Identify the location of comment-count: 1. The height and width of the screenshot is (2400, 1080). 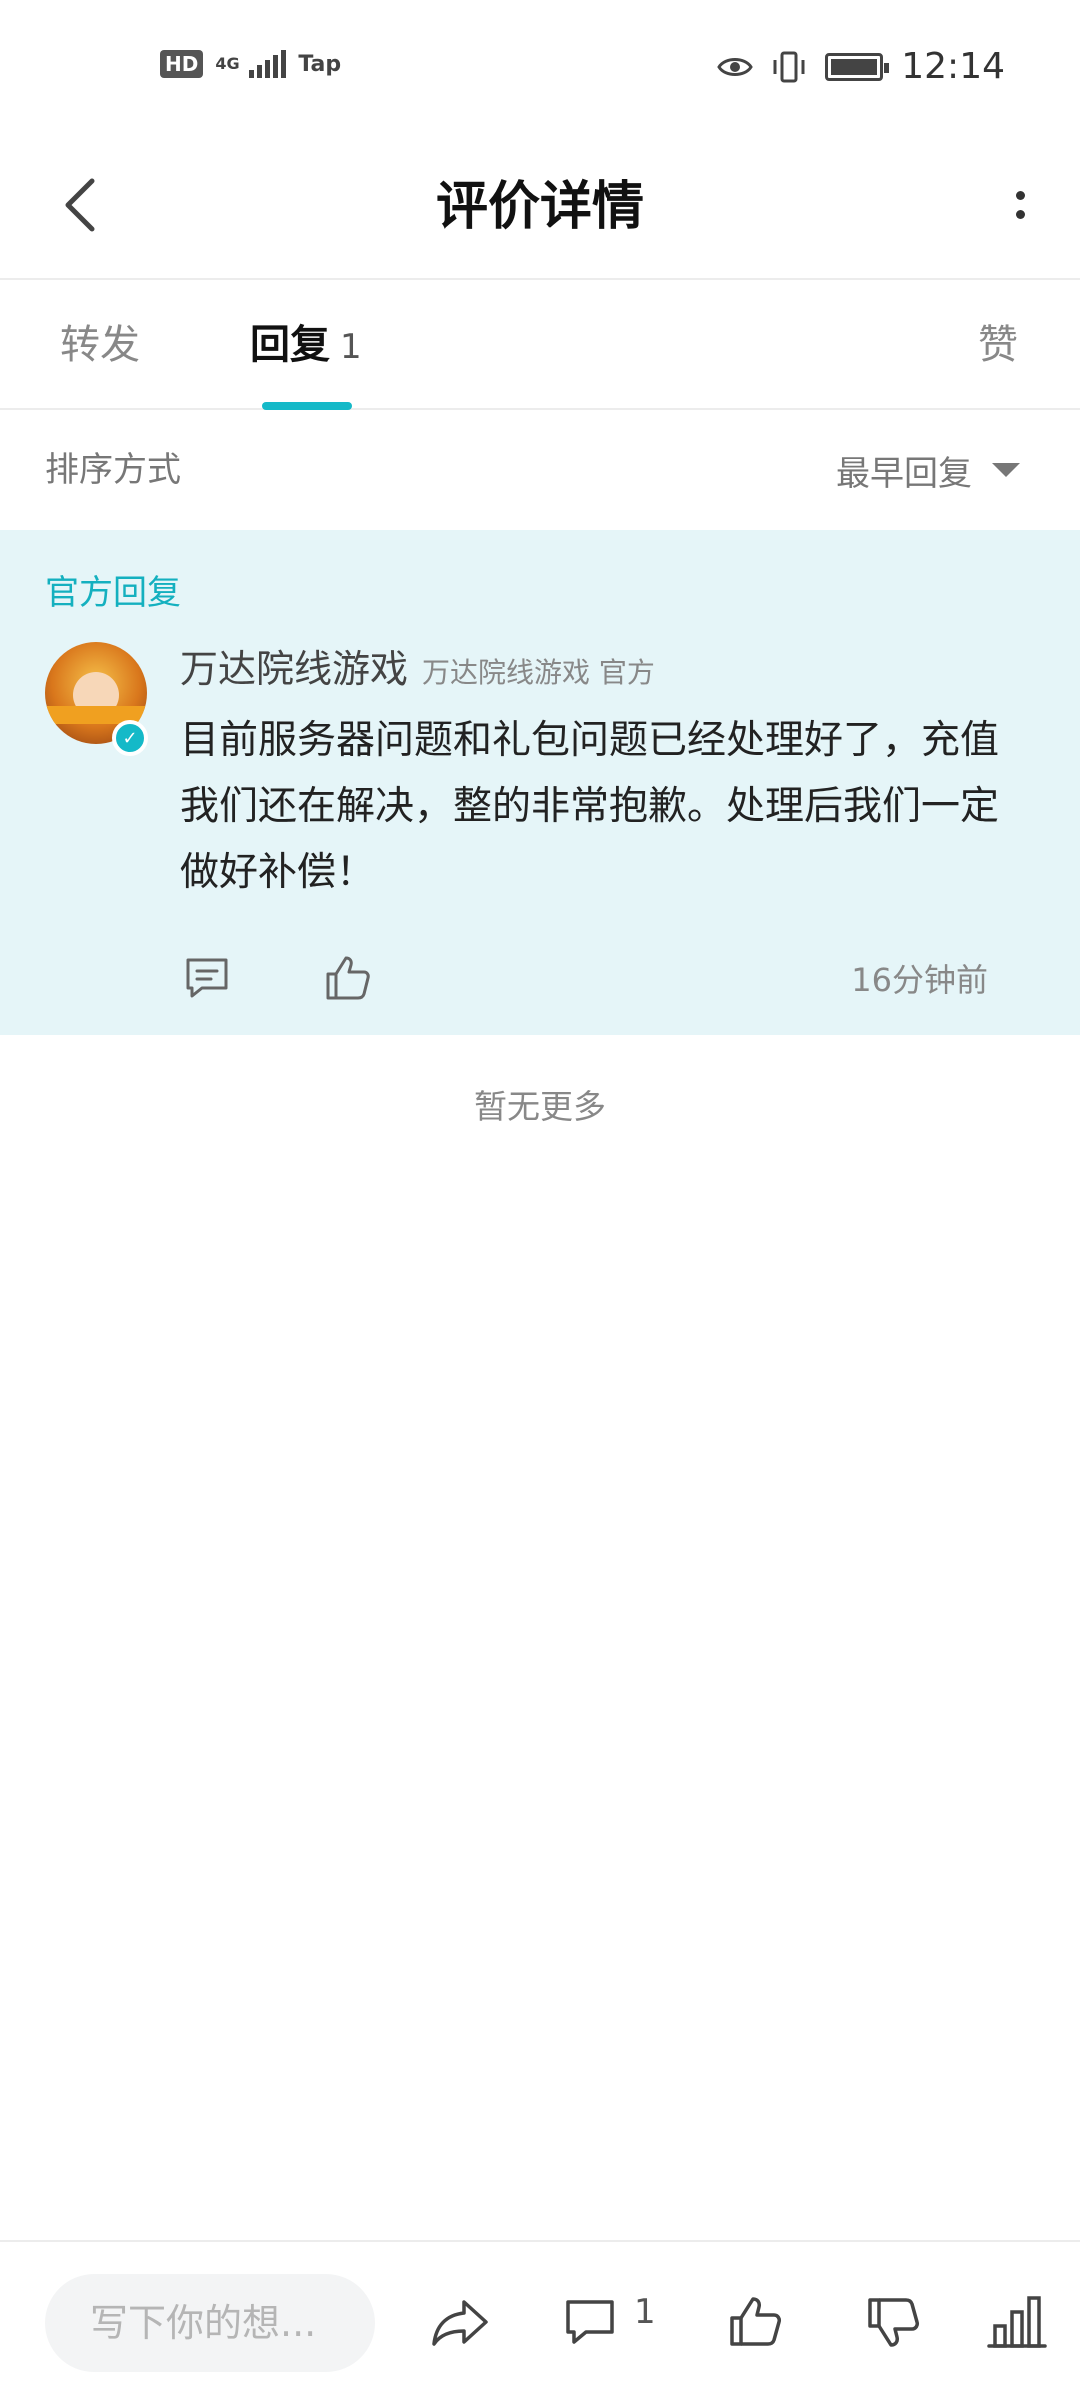
(645, 2312).